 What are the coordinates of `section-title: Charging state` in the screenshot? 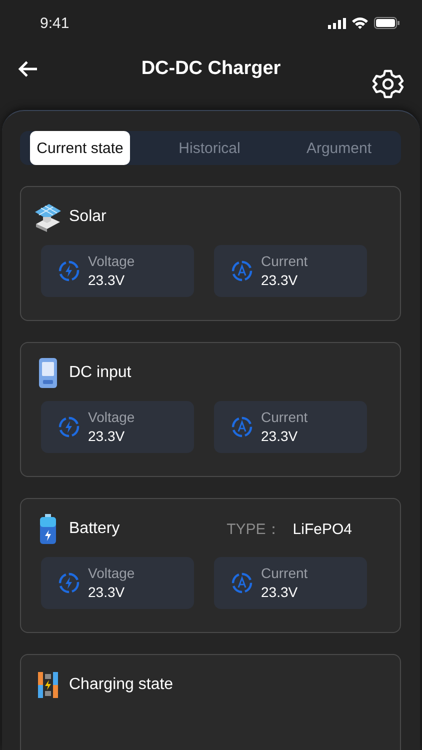 It's located at (121, 685).